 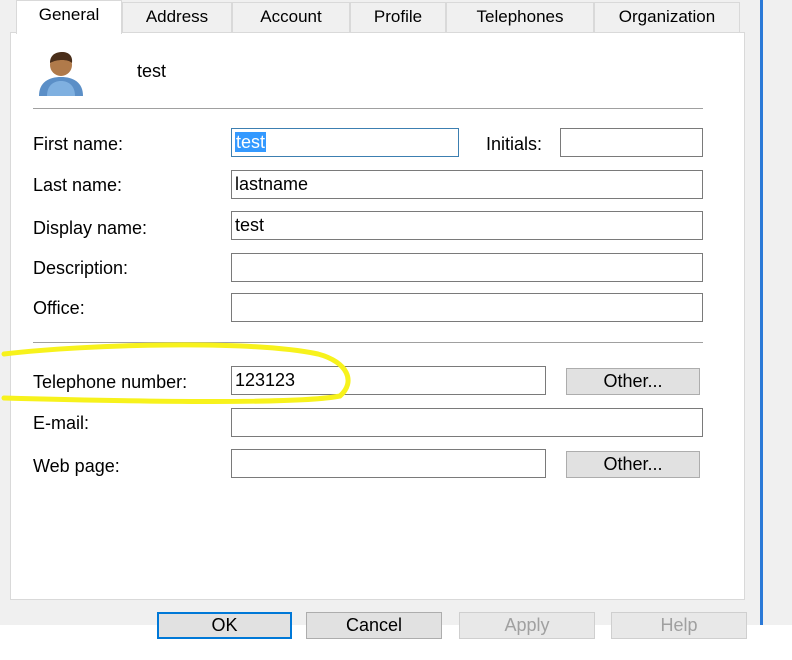 What do you see at coordinates (467, 307) in the screenshot?
I see `office-field` at bounding box center [467, 307].